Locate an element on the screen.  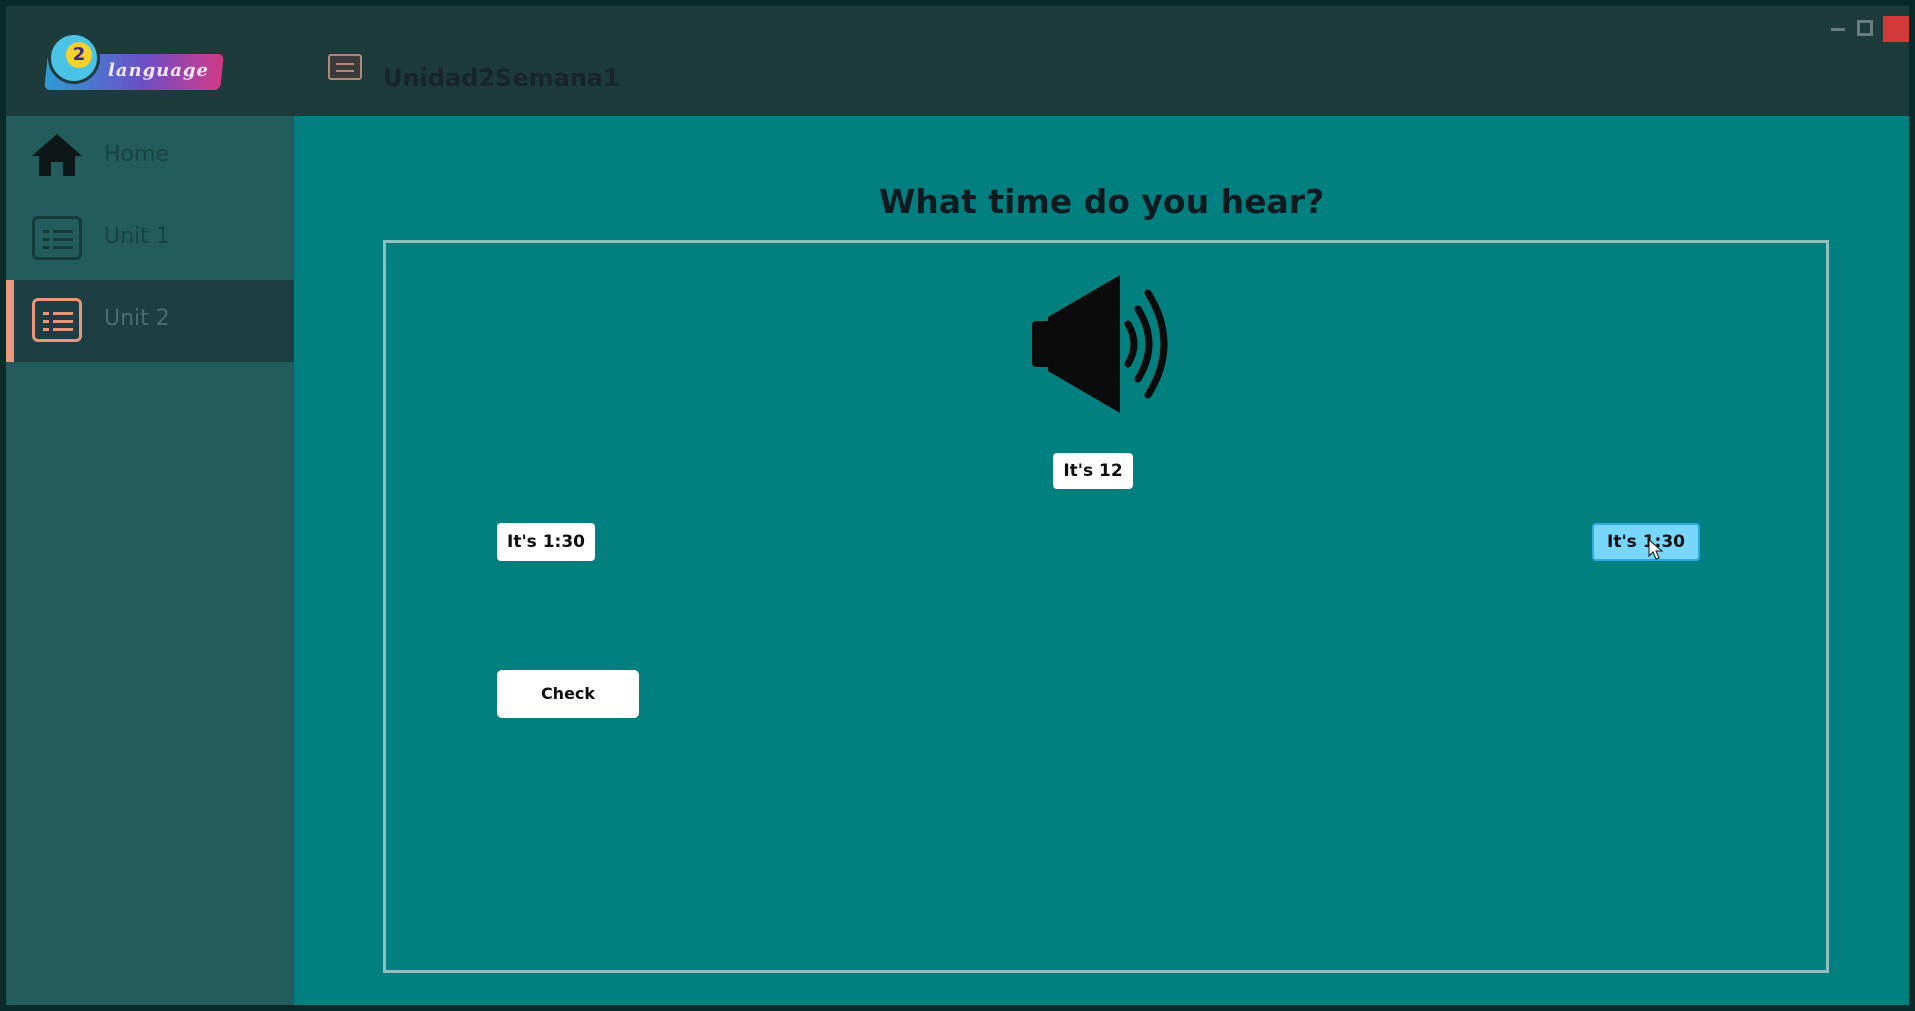
home-icon is located at coordinates (57, 156).